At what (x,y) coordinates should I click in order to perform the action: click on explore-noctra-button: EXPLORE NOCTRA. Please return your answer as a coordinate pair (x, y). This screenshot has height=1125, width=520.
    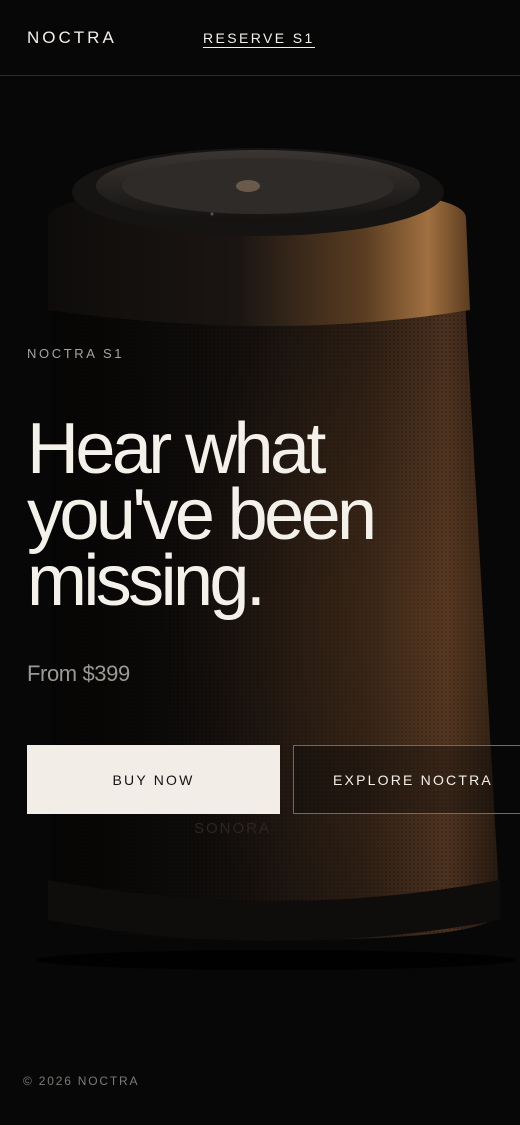
    Looking at the image, I should click on (406, 779).